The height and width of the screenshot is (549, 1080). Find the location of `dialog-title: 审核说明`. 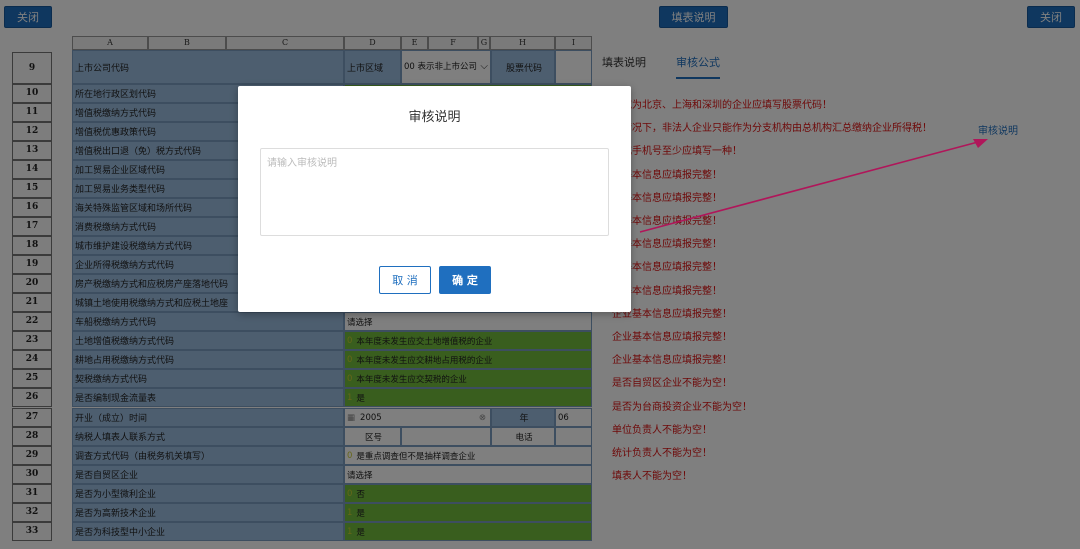

dialog-title: 审核说明 is located at coordinates (434, 117).